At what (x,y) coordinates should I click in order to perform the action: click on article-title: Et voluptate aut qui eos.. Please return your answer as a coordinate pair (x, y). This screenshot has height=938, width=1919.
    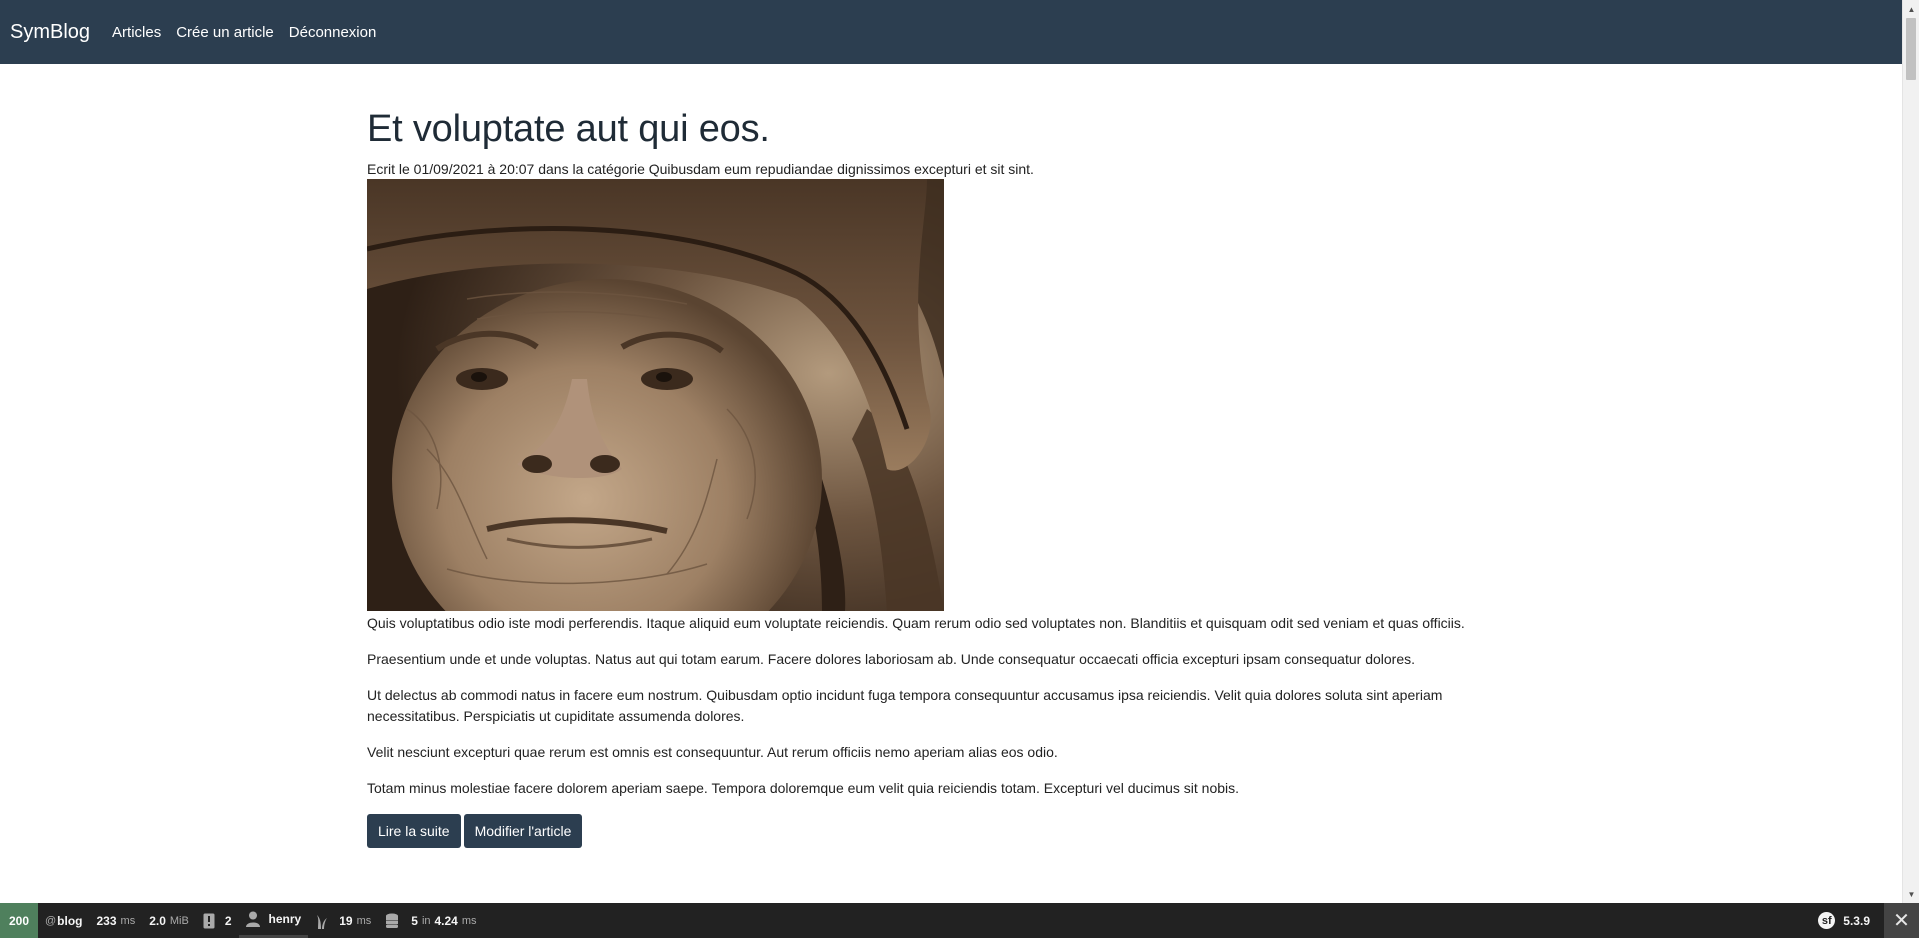
    Looking at the image, I should click on (568, 129).